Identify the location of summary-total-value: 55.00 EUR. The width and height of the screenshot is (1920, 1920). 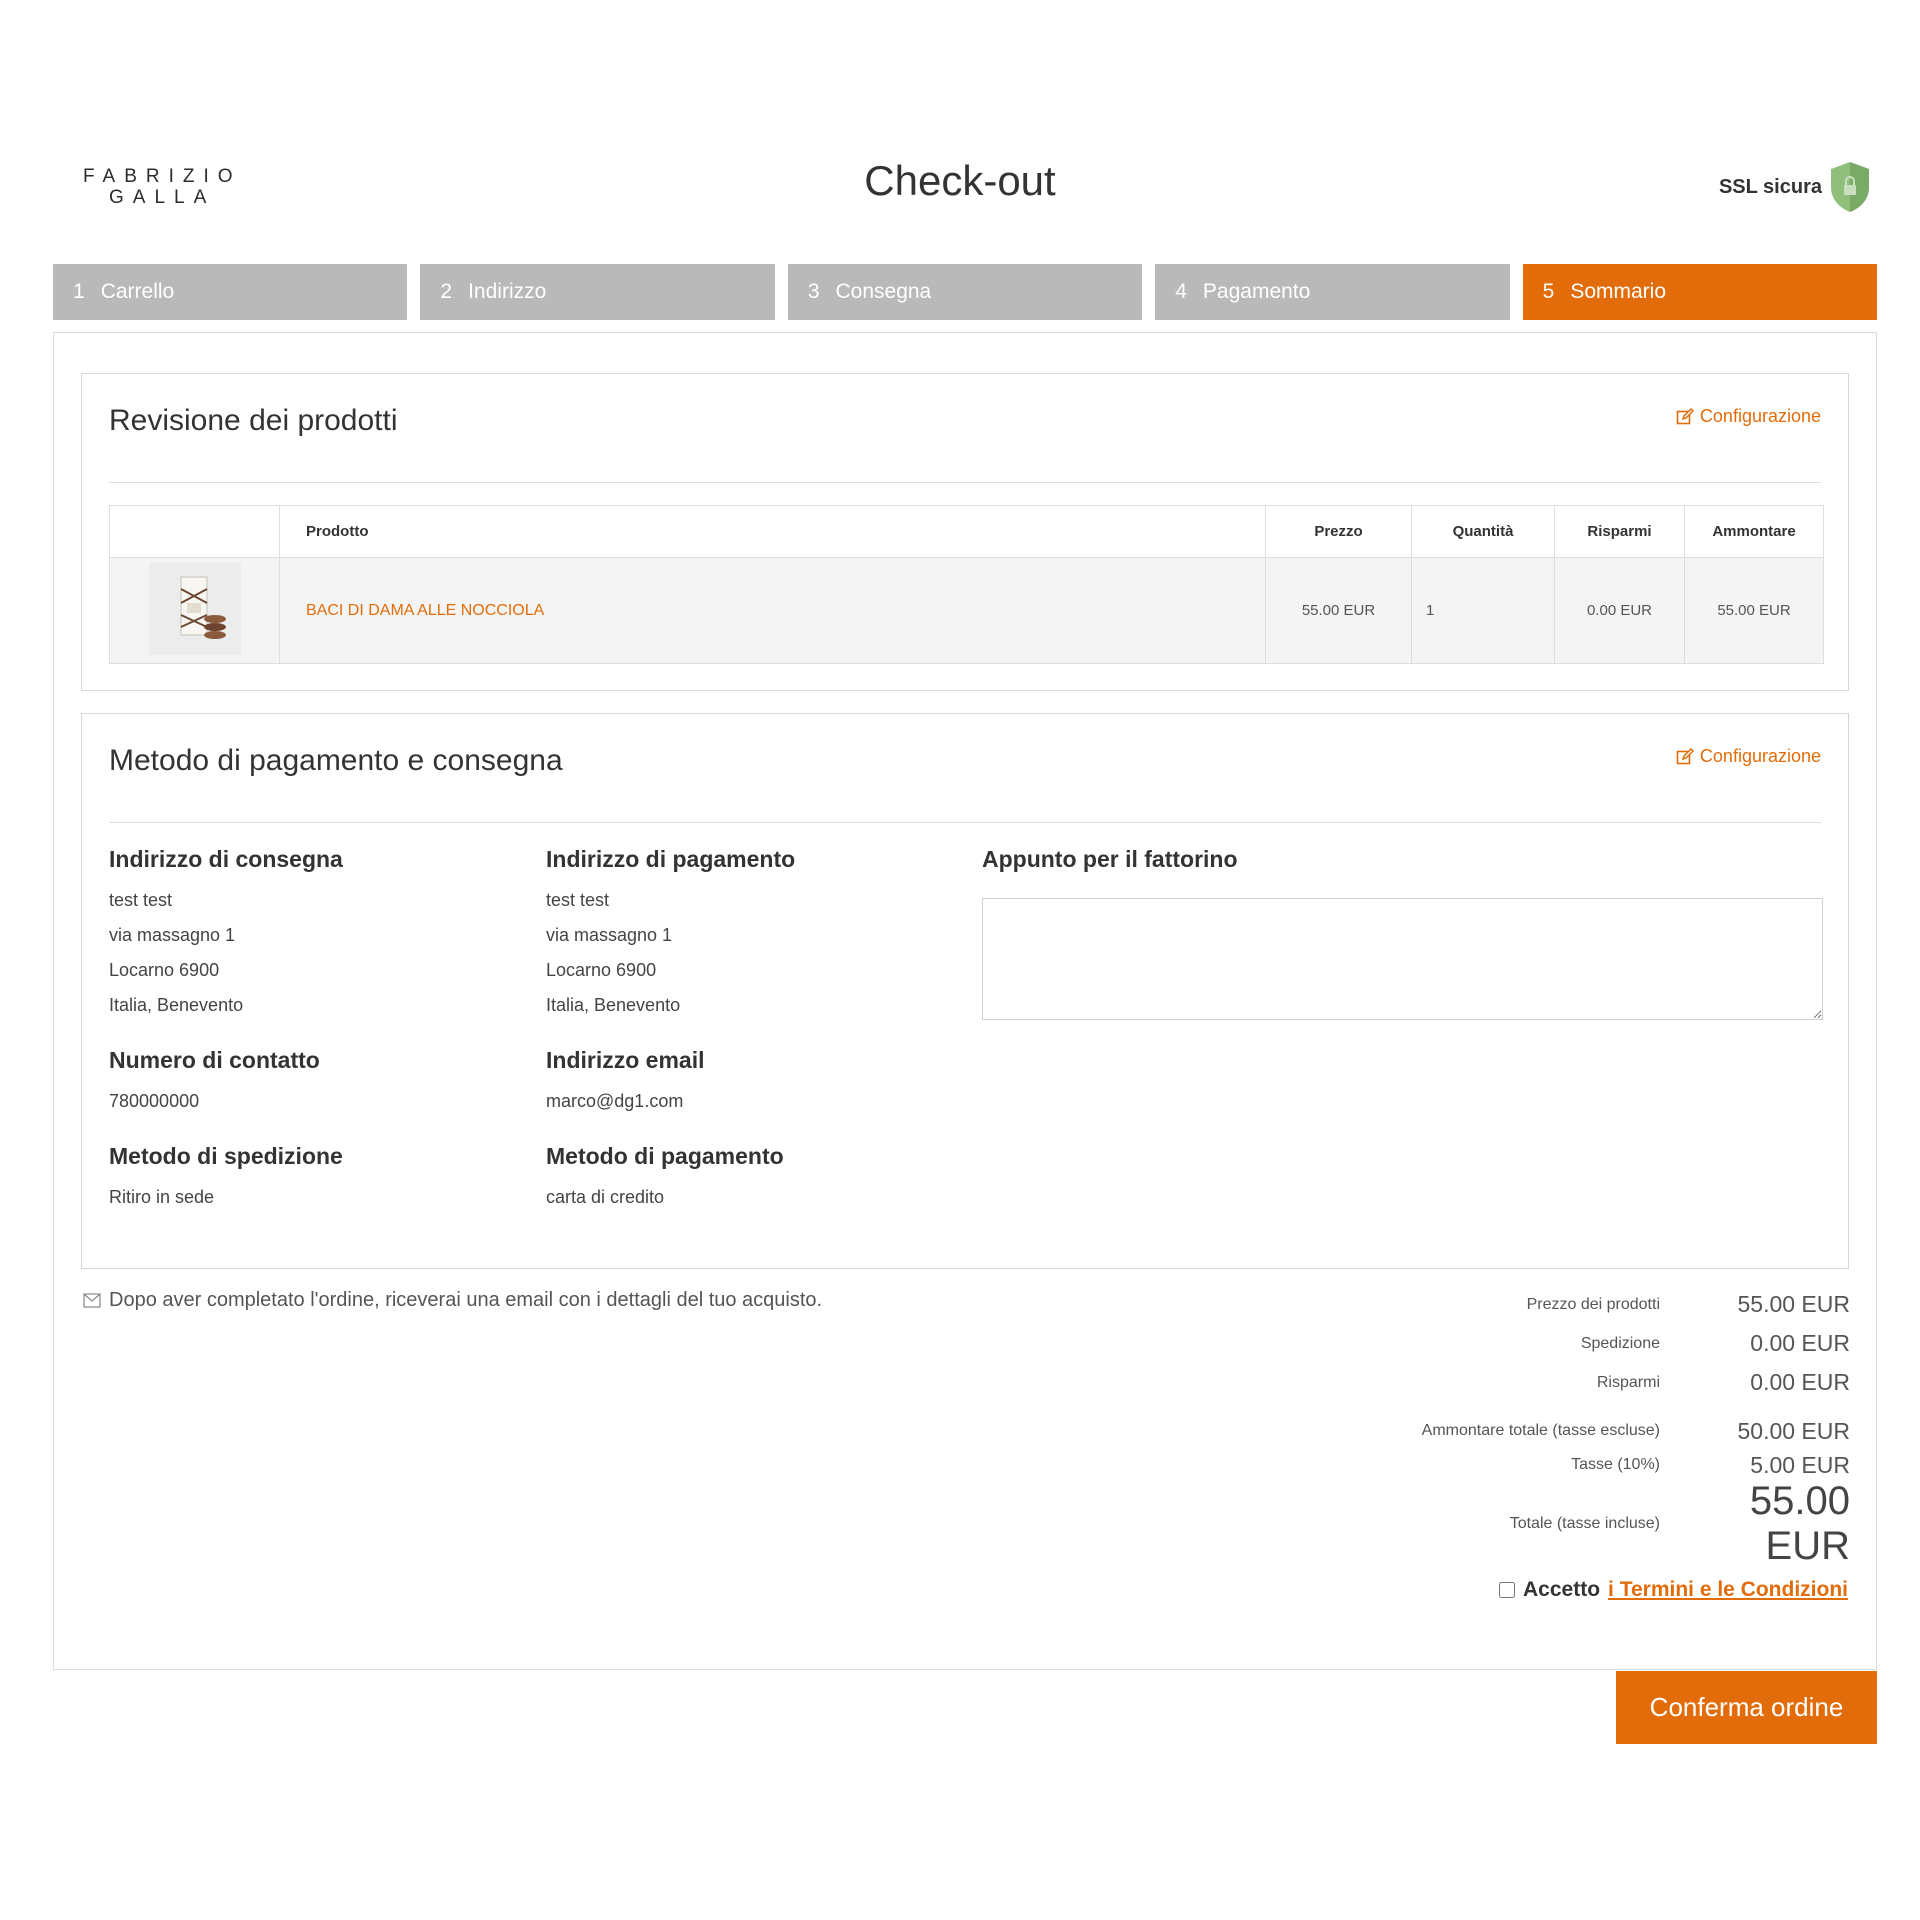
(1799, 1523).